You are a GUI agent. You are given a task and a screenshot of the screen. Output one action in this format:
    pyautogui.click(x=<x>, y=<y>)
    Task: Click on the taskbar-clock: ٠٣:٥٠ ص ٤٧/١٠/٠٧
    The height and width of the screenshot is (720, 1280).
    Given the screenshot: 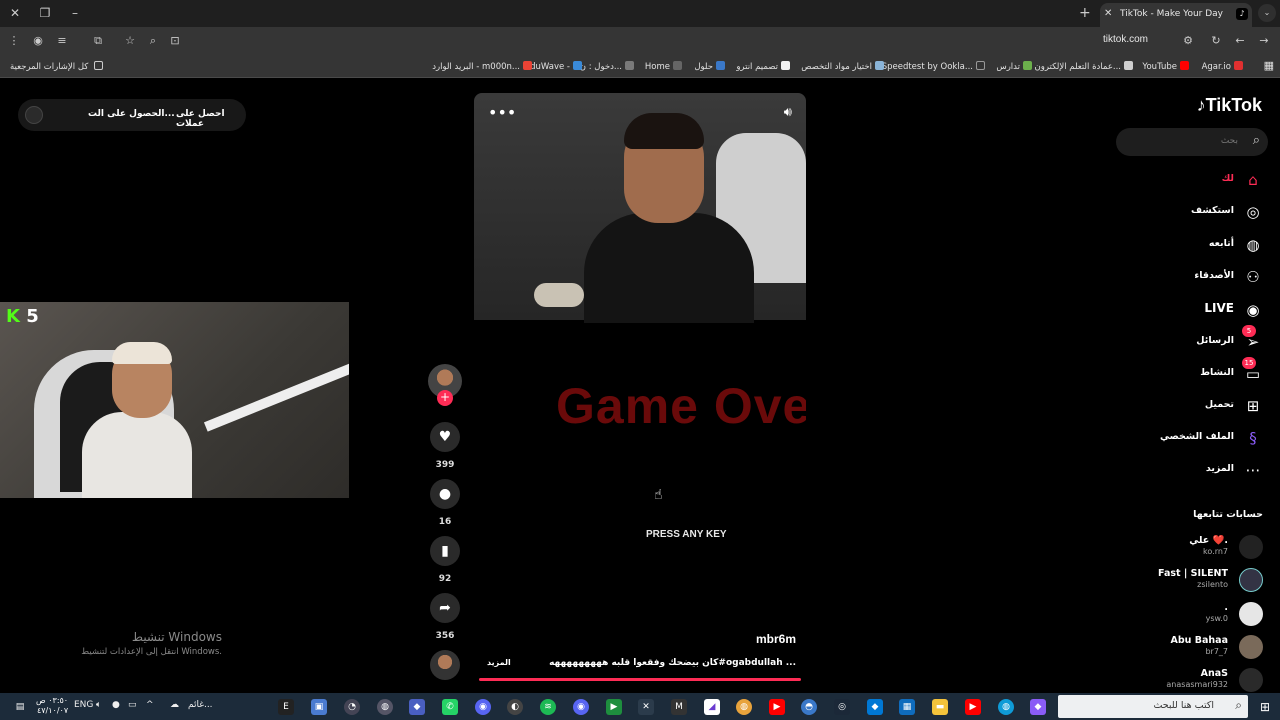 What is the action you would take?
    pyautogui.click(x=52, y=706)
    